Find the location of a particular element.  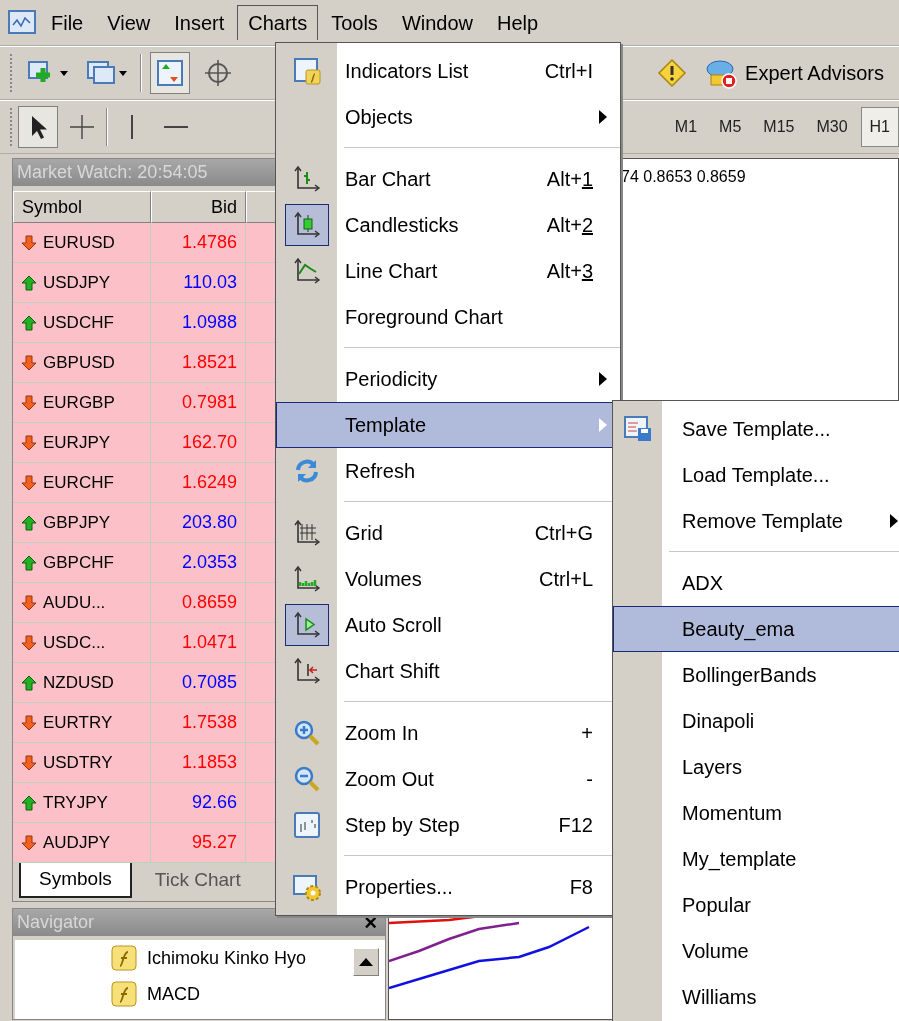

menu-item: Popular is located at coordinates (756, 905).